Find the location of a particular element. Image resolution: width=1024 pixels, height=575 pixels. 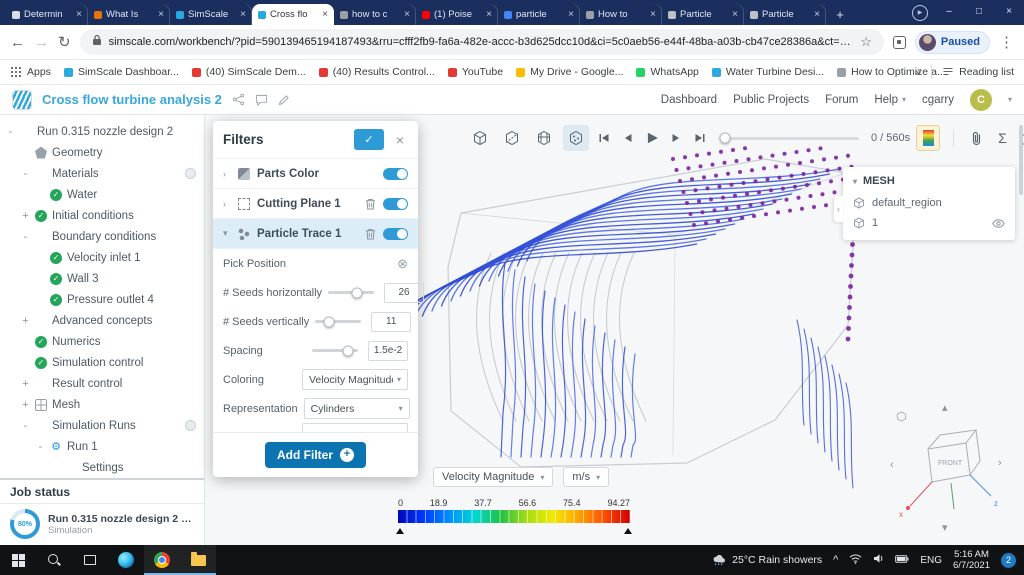

bookmark-item: YouTube is located at coordinates (475, 72).